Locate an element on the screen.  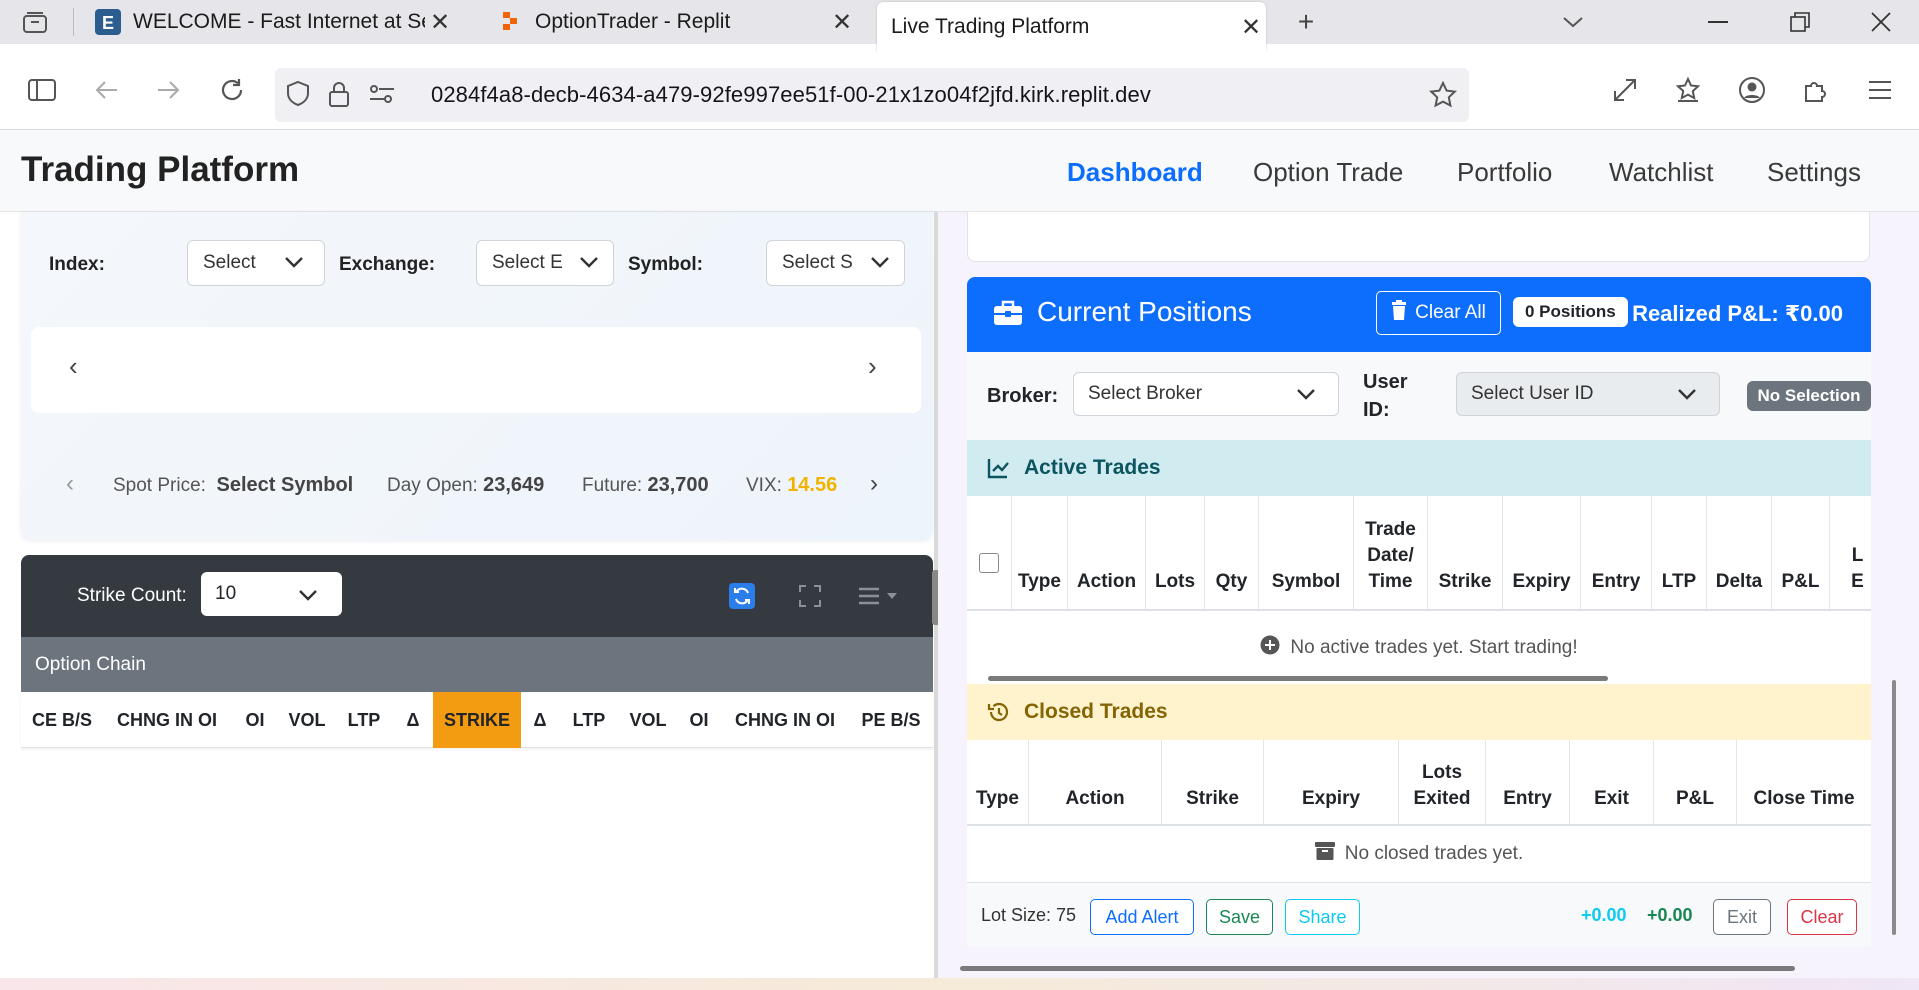
plus-circle-icon is located at coordinates (1270, 648).